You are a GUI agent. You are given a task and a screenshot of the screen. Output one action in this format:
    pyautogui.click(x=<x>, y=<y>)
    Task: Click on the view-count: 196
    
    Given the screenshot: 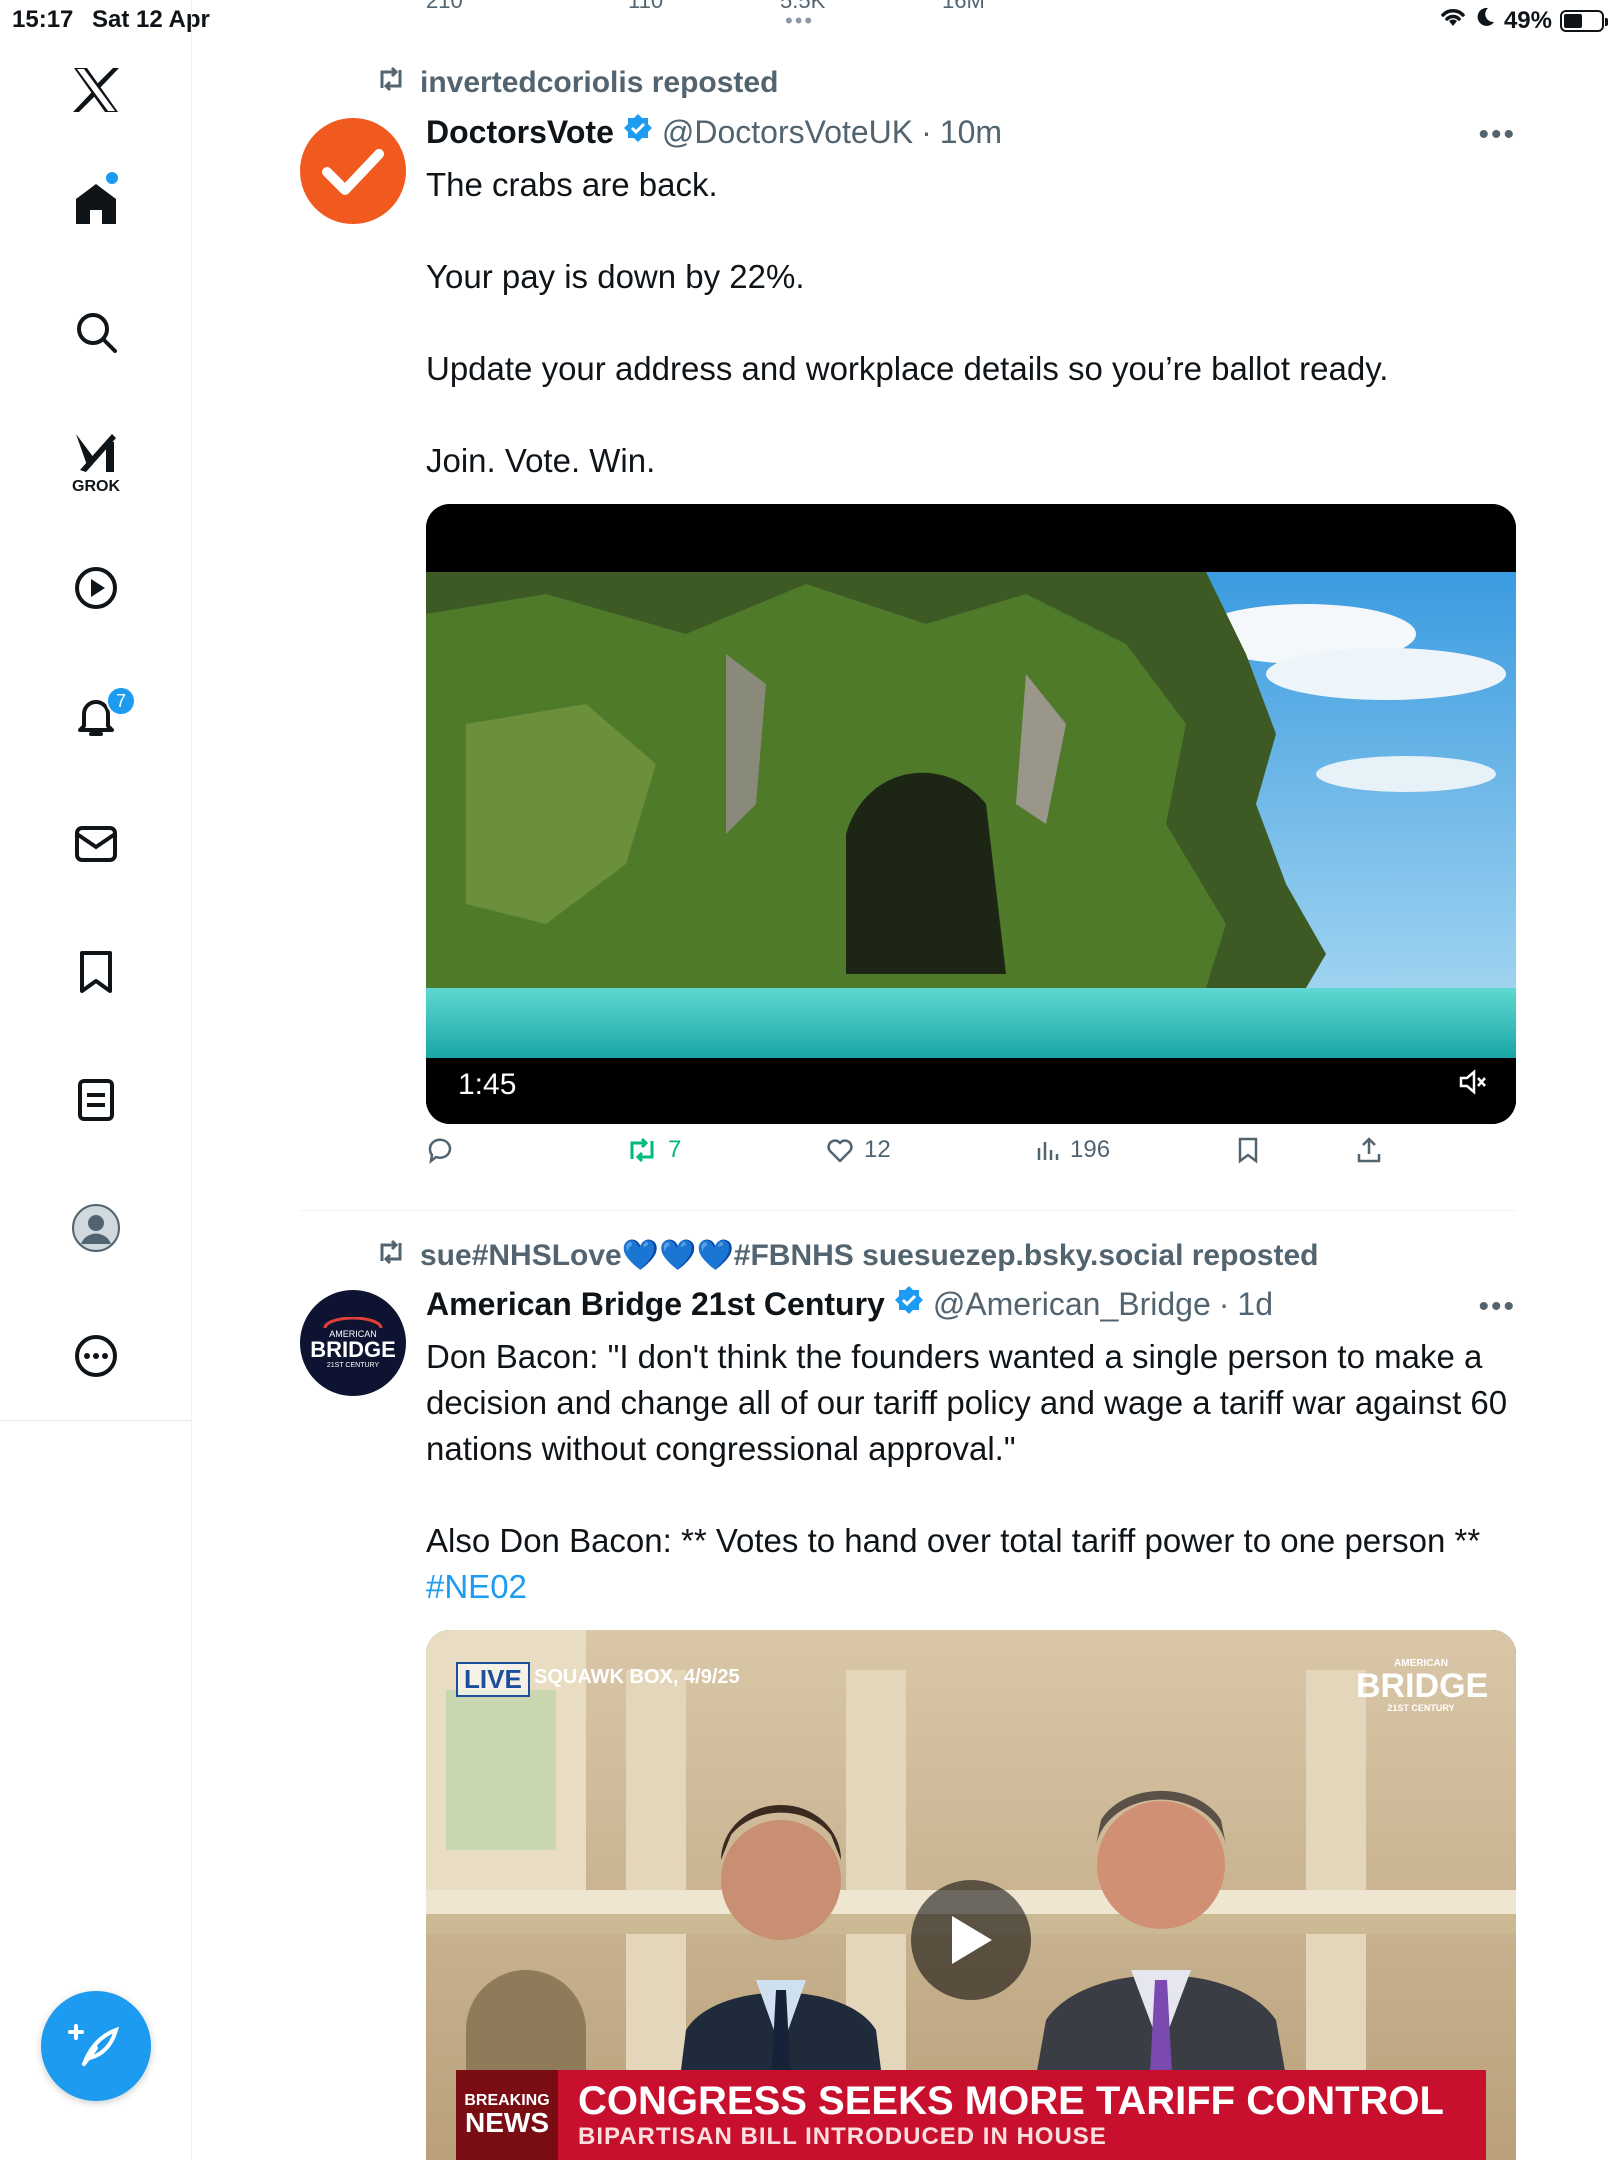 What is the action you would take?
    pyautogui.click(x=1090, y=1149)
    